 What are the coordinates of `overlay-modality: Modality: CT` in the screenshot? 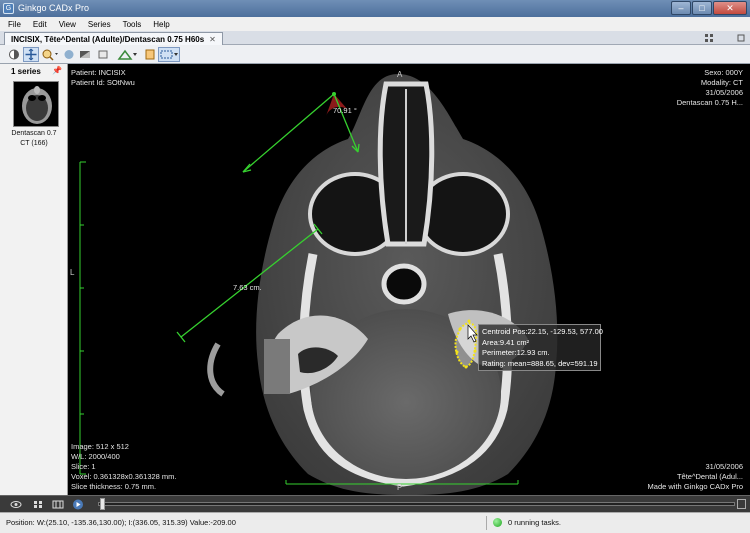 It's located at (721, 82).